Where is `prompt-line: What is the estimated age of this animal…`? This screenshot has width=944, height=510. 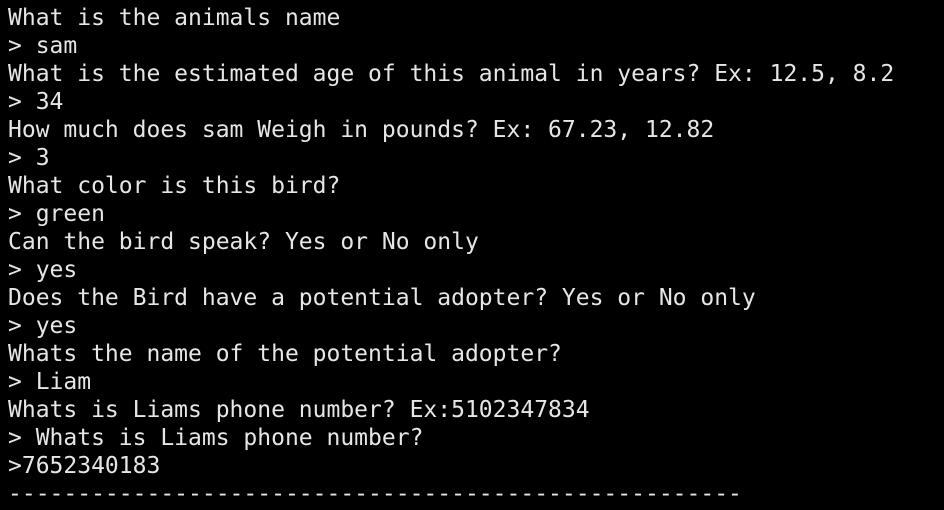 prompt-line: What is the estimated age of this animal… is located at coordinates (451, 74).